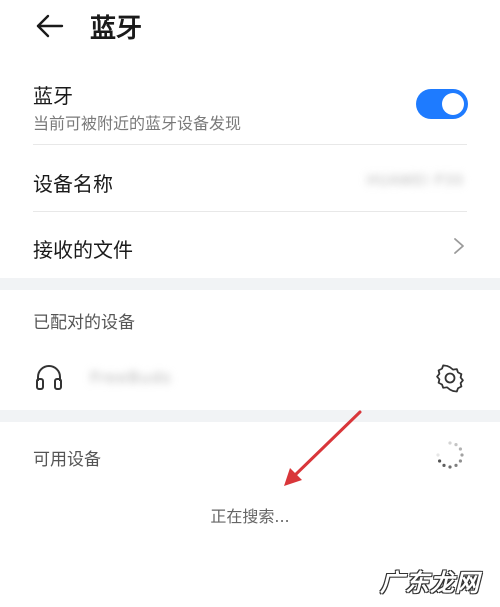  What do you see at coordinates (250, 28) in the screenshot?
I see `app-header: 蓝牙` at bounding box center [250, 28].